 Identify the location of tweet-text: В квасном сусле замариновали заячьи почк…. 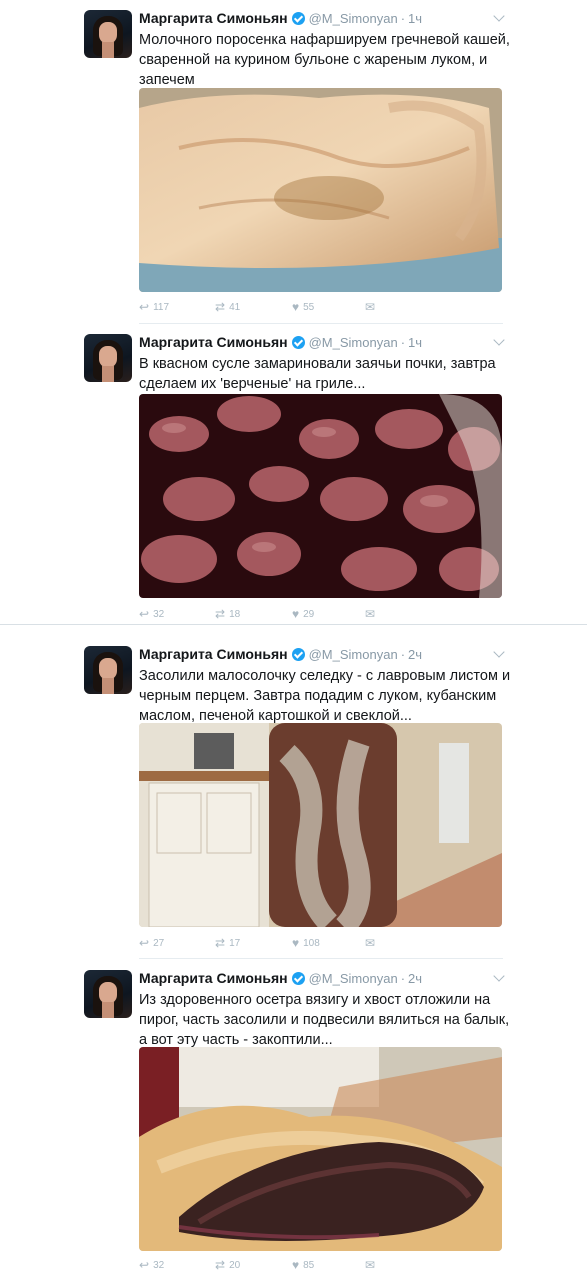
(317, 374).